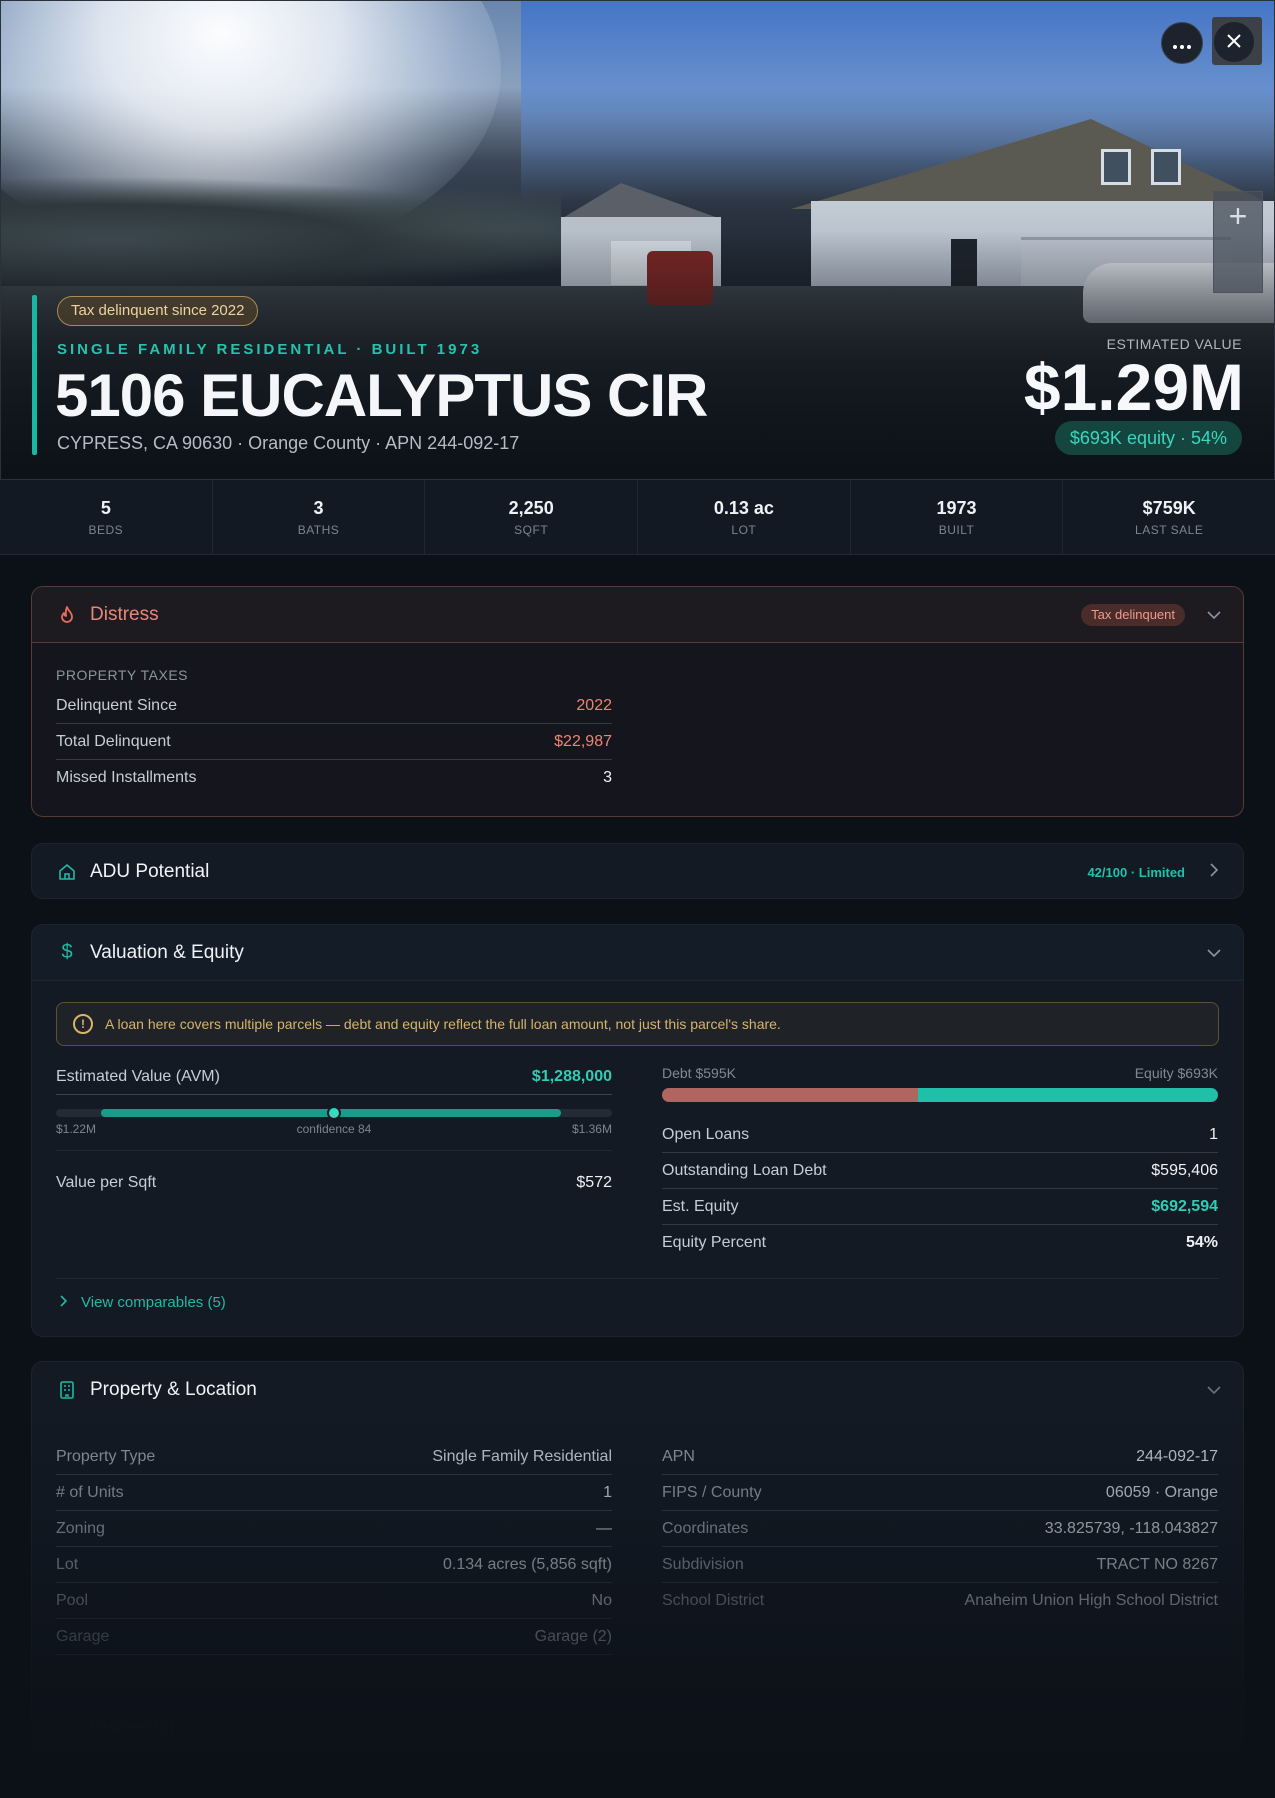  I want to click on more-horizontal-icon, so click(1182, 43).